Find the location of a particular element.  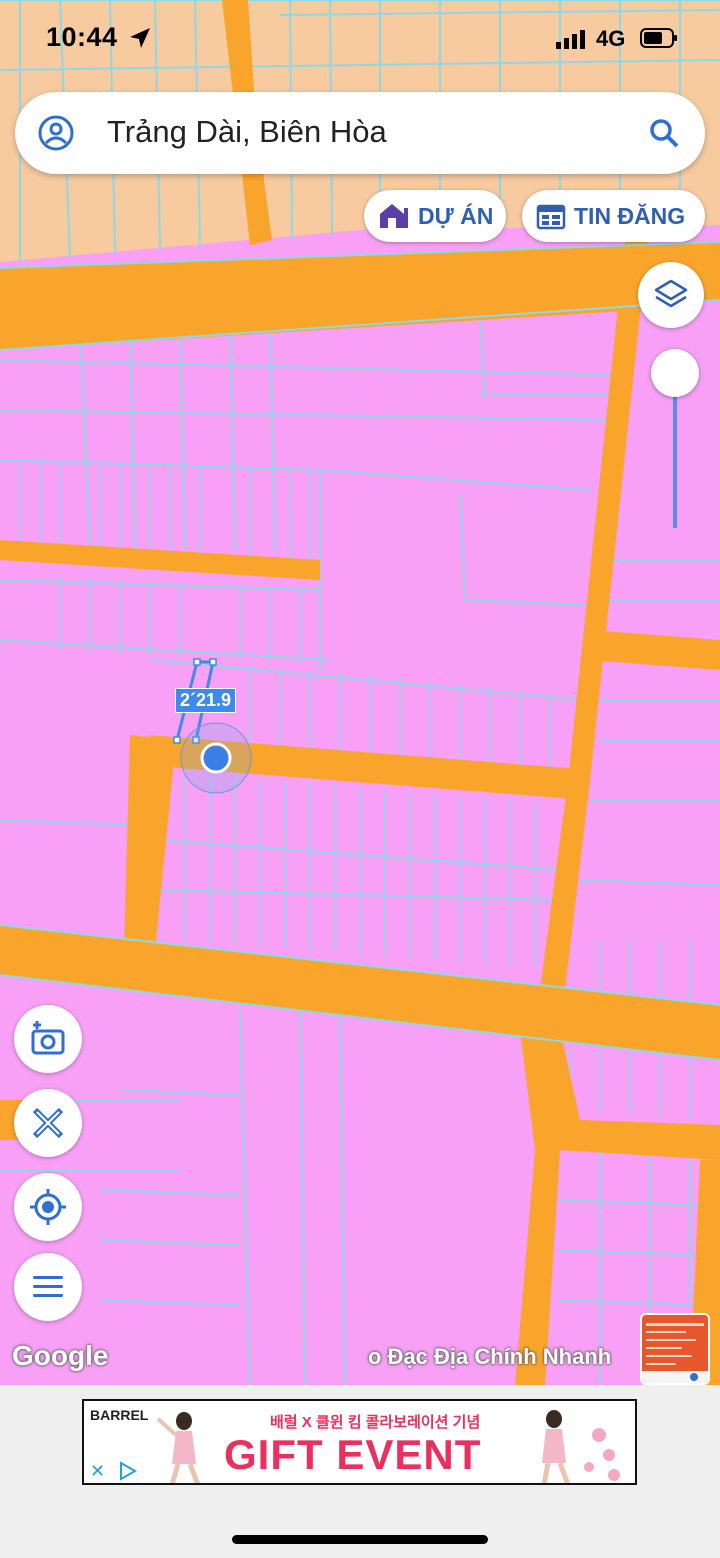

ad-banner-area: BARREL 배럴 X 클윈 킴 콜라보레이션 기념 GIFT EVENT ✕ is located at coordinates (360, 1471).